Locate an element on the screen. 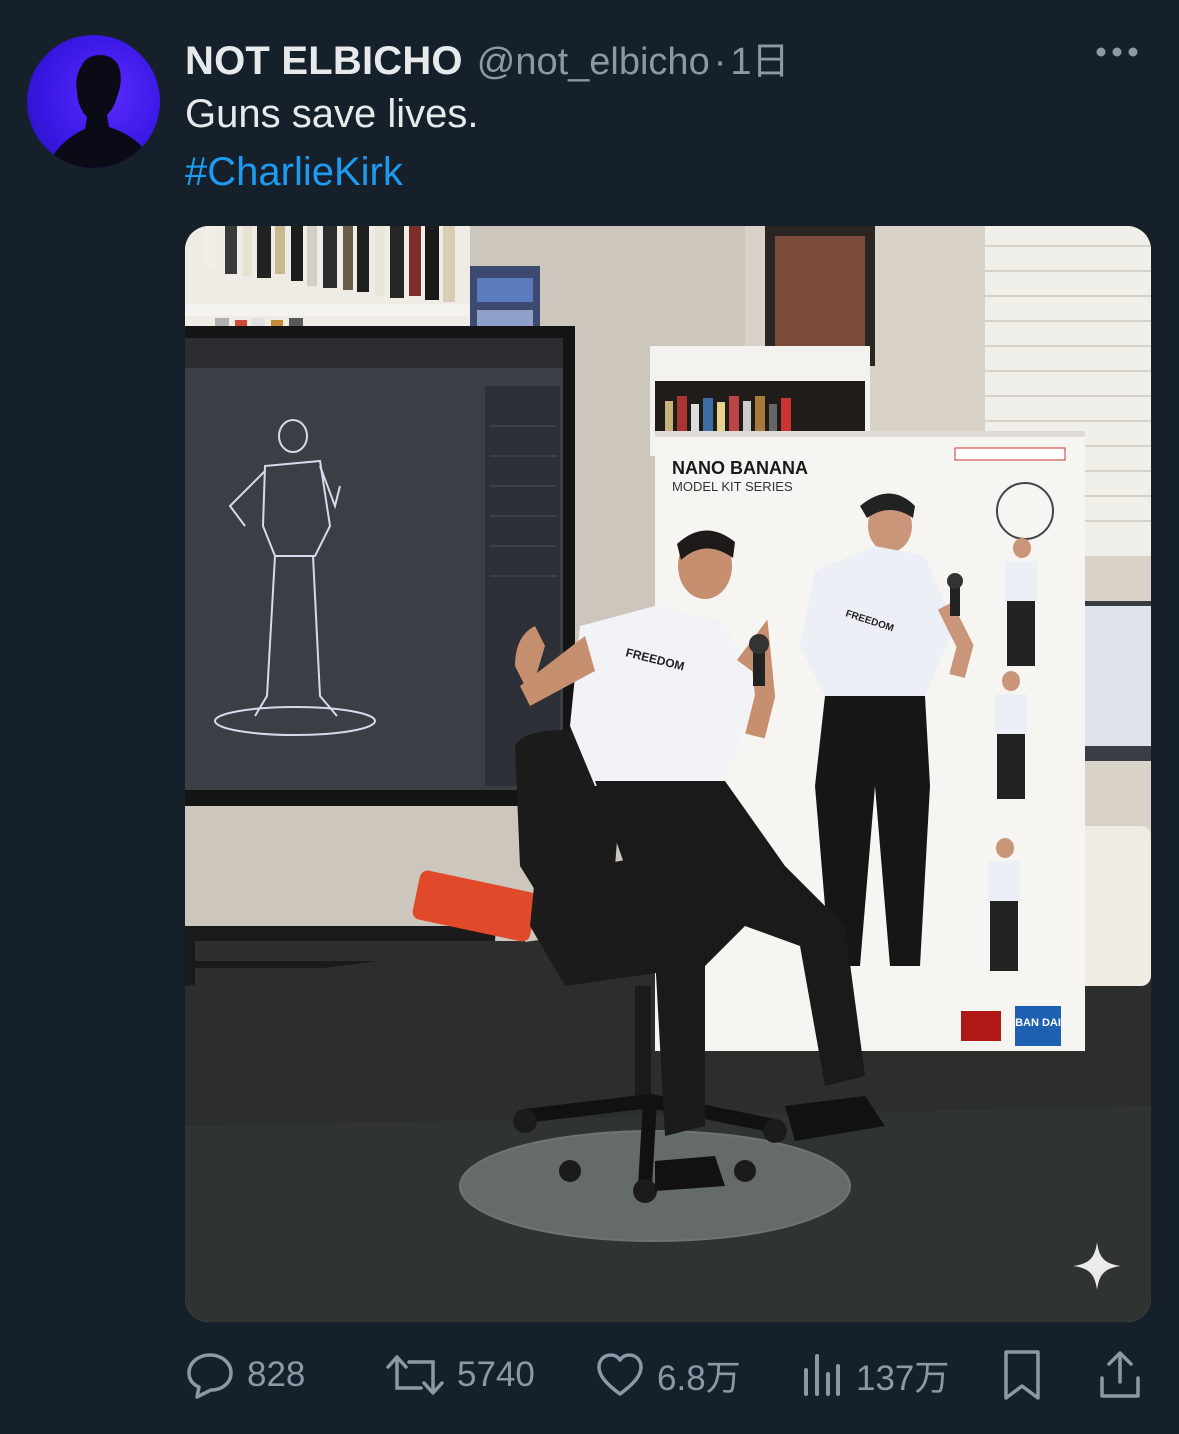  retweet-icon is located at coordinates (415, 1375).